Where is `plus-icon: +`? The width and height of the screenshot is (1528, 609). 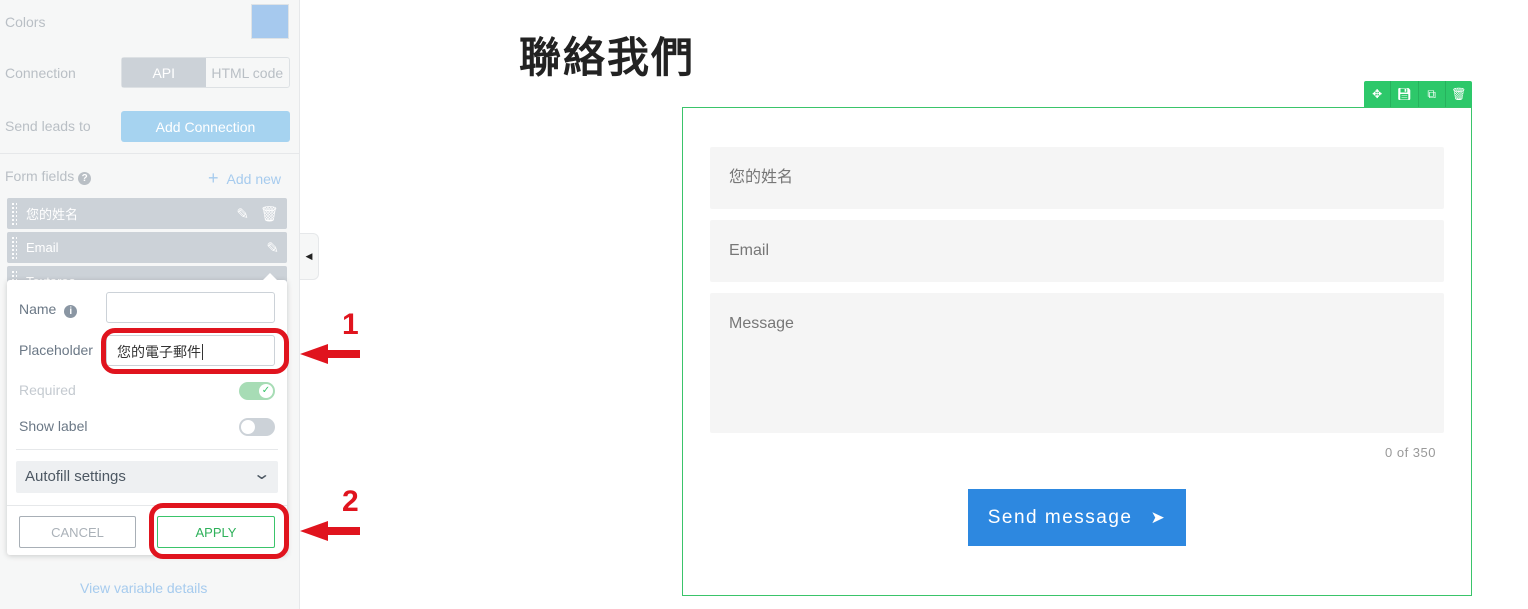 plus-icon: + is located at coordinates (213, 178).